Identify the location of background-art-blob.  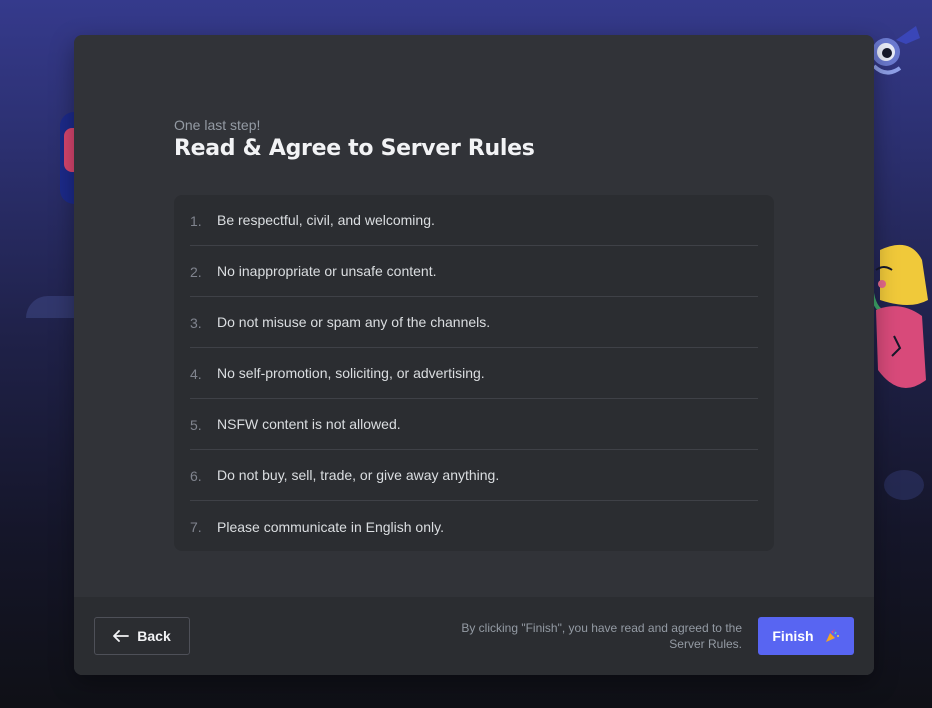
(904, 485).